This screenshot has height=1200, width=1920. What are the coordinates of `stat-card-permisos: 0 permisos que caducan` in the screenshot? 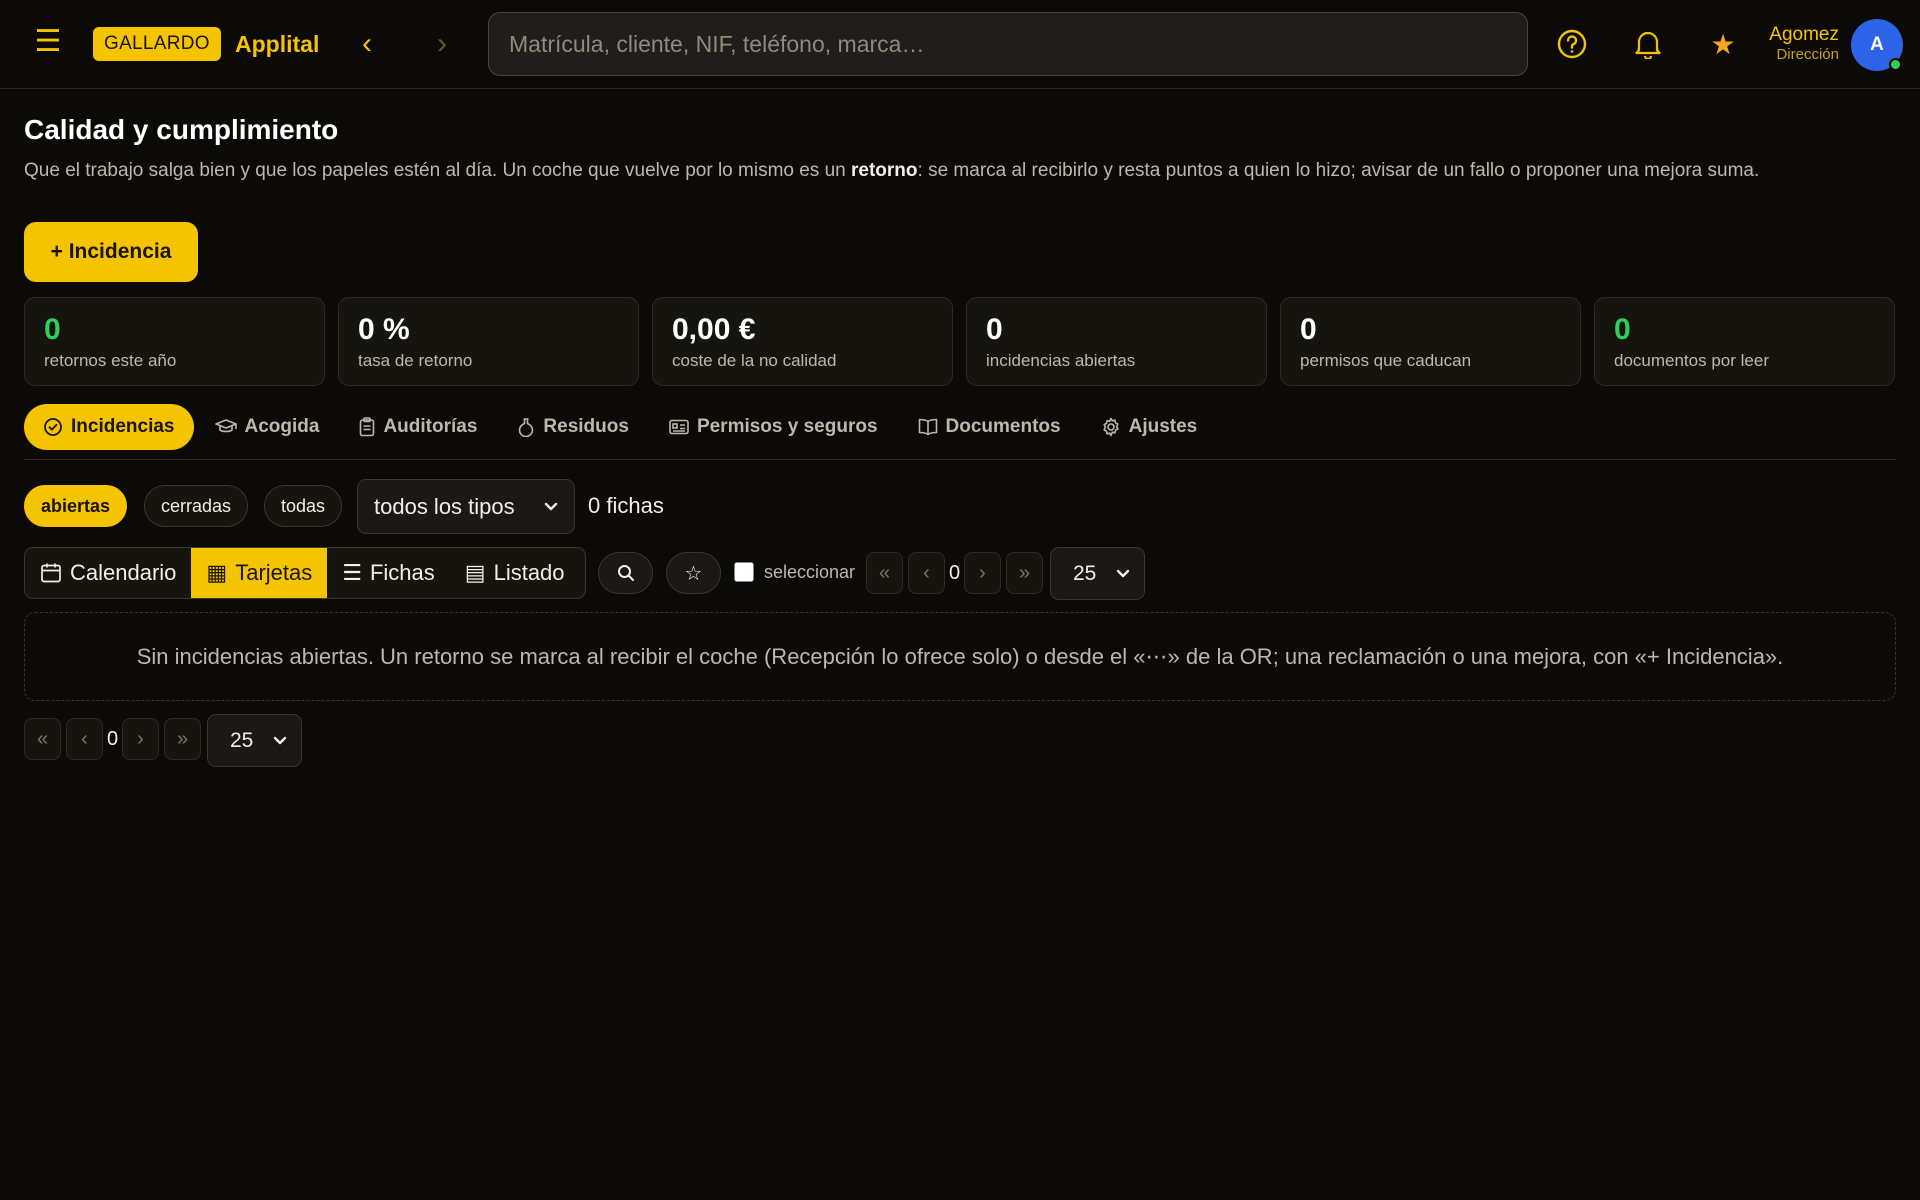 It's located at (1430, 341).